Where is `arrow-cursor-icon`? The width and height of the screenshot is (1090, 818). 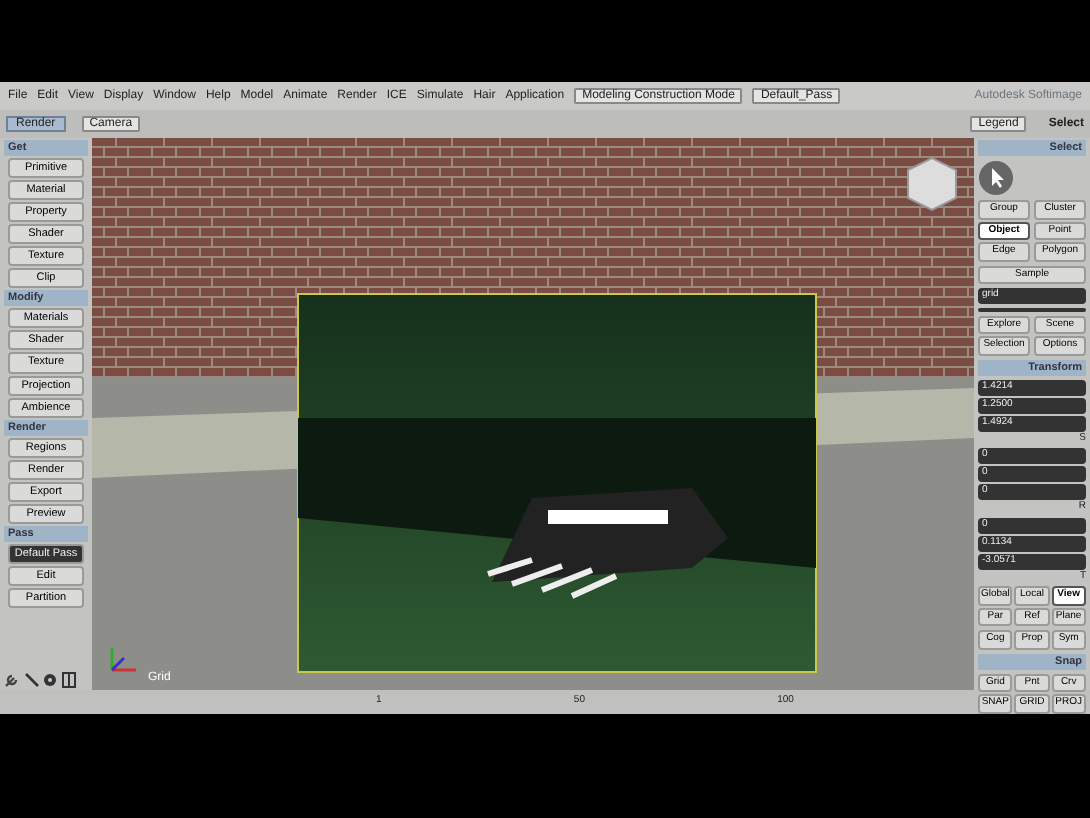 arrow-cursor-icon is located at coordinates (996, 178).